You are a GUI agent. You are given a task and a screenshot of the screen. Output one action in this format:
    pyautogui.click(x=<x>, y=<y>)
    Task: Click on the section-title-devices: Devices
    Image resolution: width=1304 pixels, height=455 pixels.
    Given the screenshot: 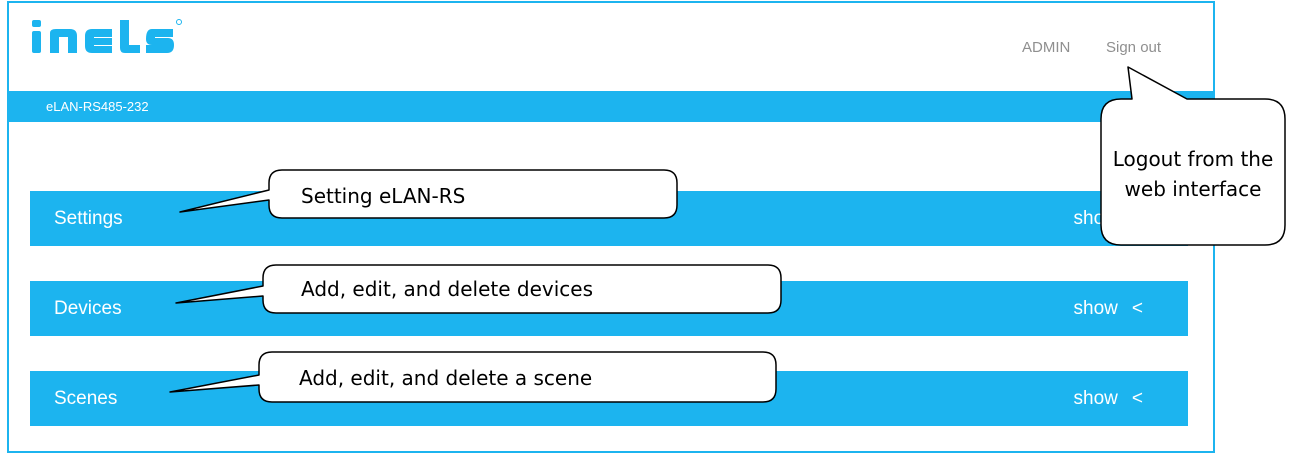 What is the action you would take?
    pyautogui.click(x=88, y=308)
    